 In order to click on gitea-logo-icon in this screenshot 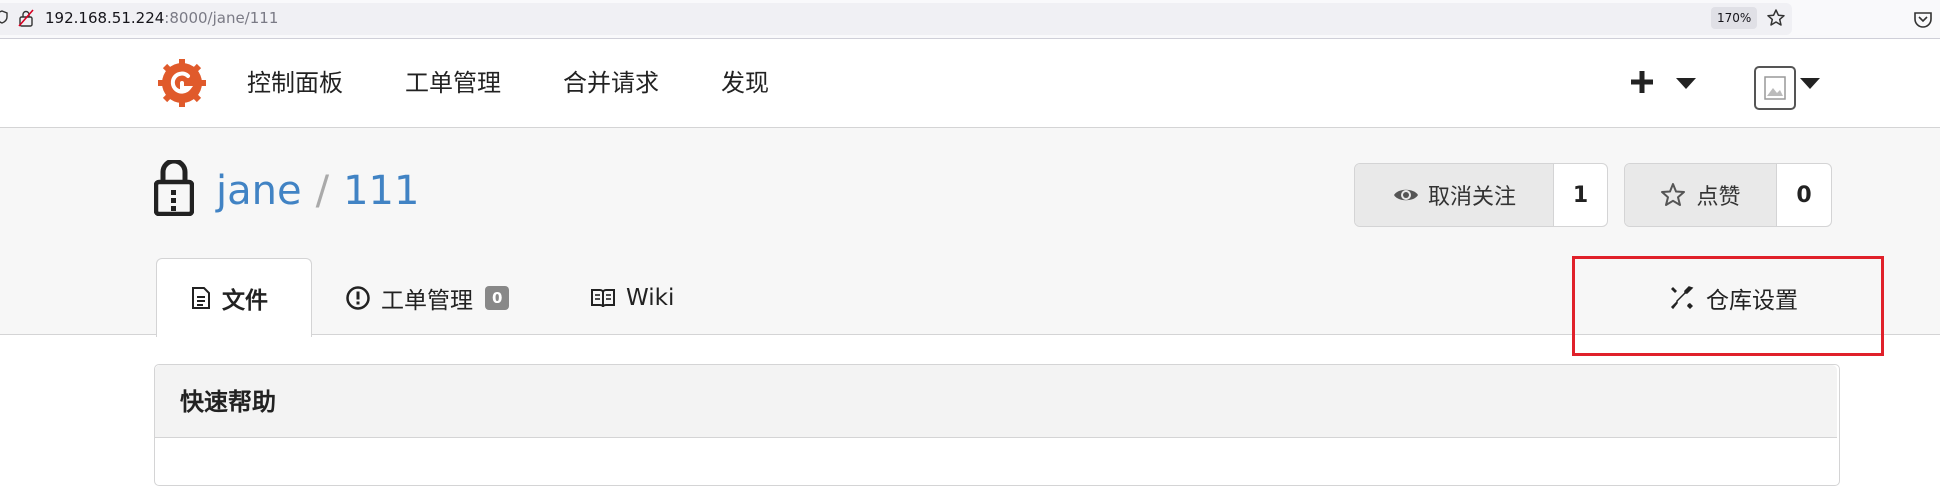, I will do `click(182, 83)`.